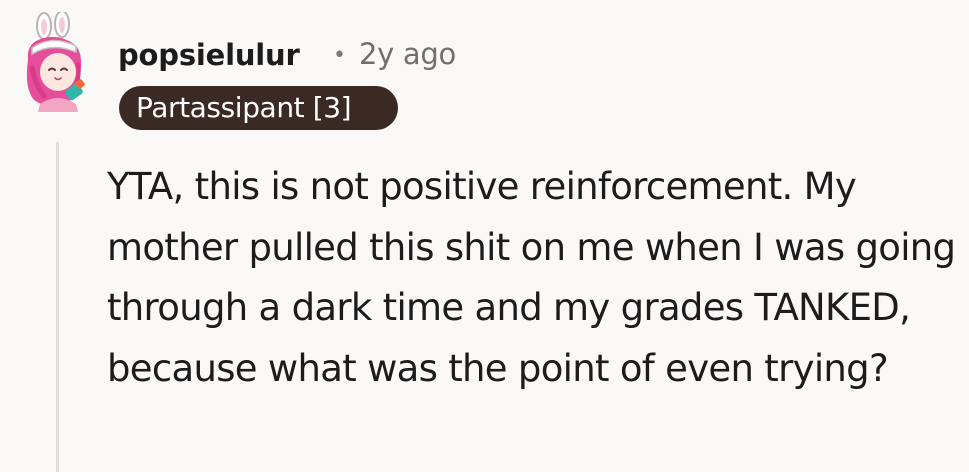 This screenshot has height=472, width=969. Describe the element at coordinates (58, 62) in the screenshot. I see `avatar-icon` at that location.